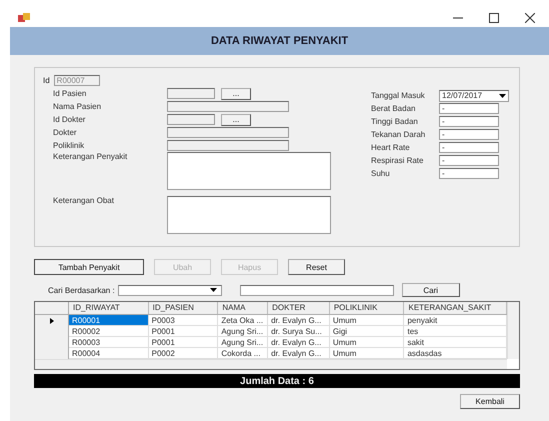 The width and height of the screenshot is (549, 421). What do you see at coordinates (513, 330) in the screenshot?
I see `vertical-scrollbar` at bounding box center [513, 330].